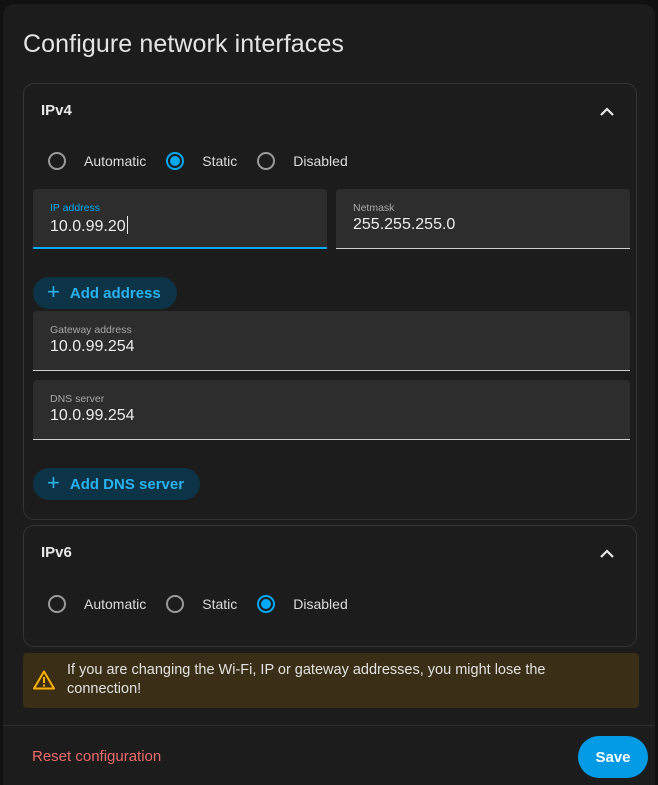 This screenshot has width=658, height=785. I want to click on ipv6-automatic-radio, so click(57, 604).